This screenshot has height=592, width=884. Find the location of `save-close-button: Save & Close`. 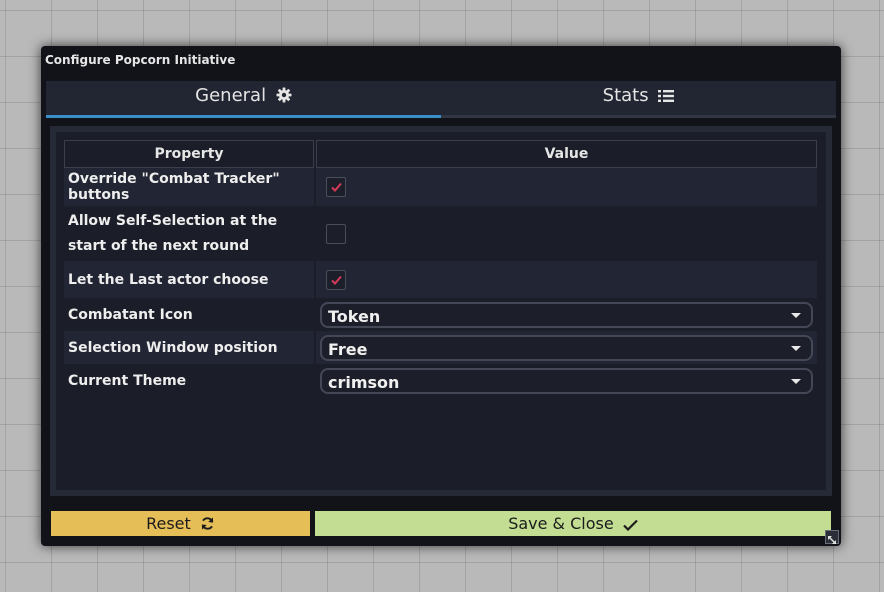

save-close-button: Save & Close is located at coordinates (573, 523).